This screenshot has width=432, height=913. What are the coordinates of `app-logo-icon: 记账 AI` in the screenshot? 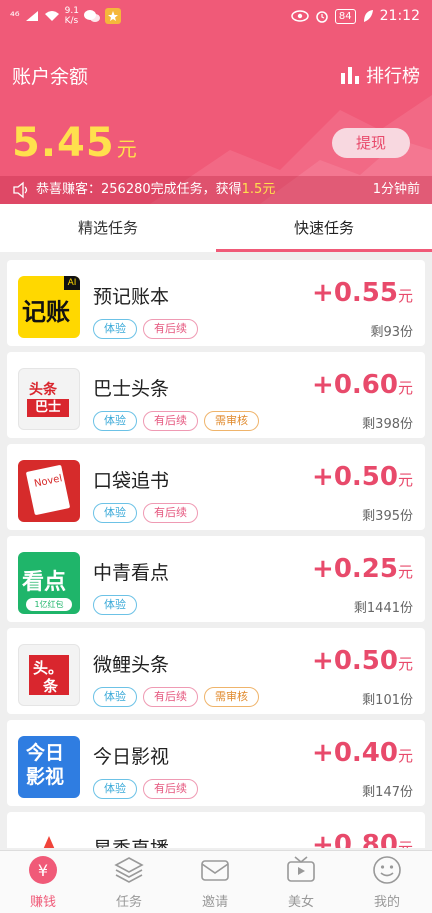 It's located at (49, 307).